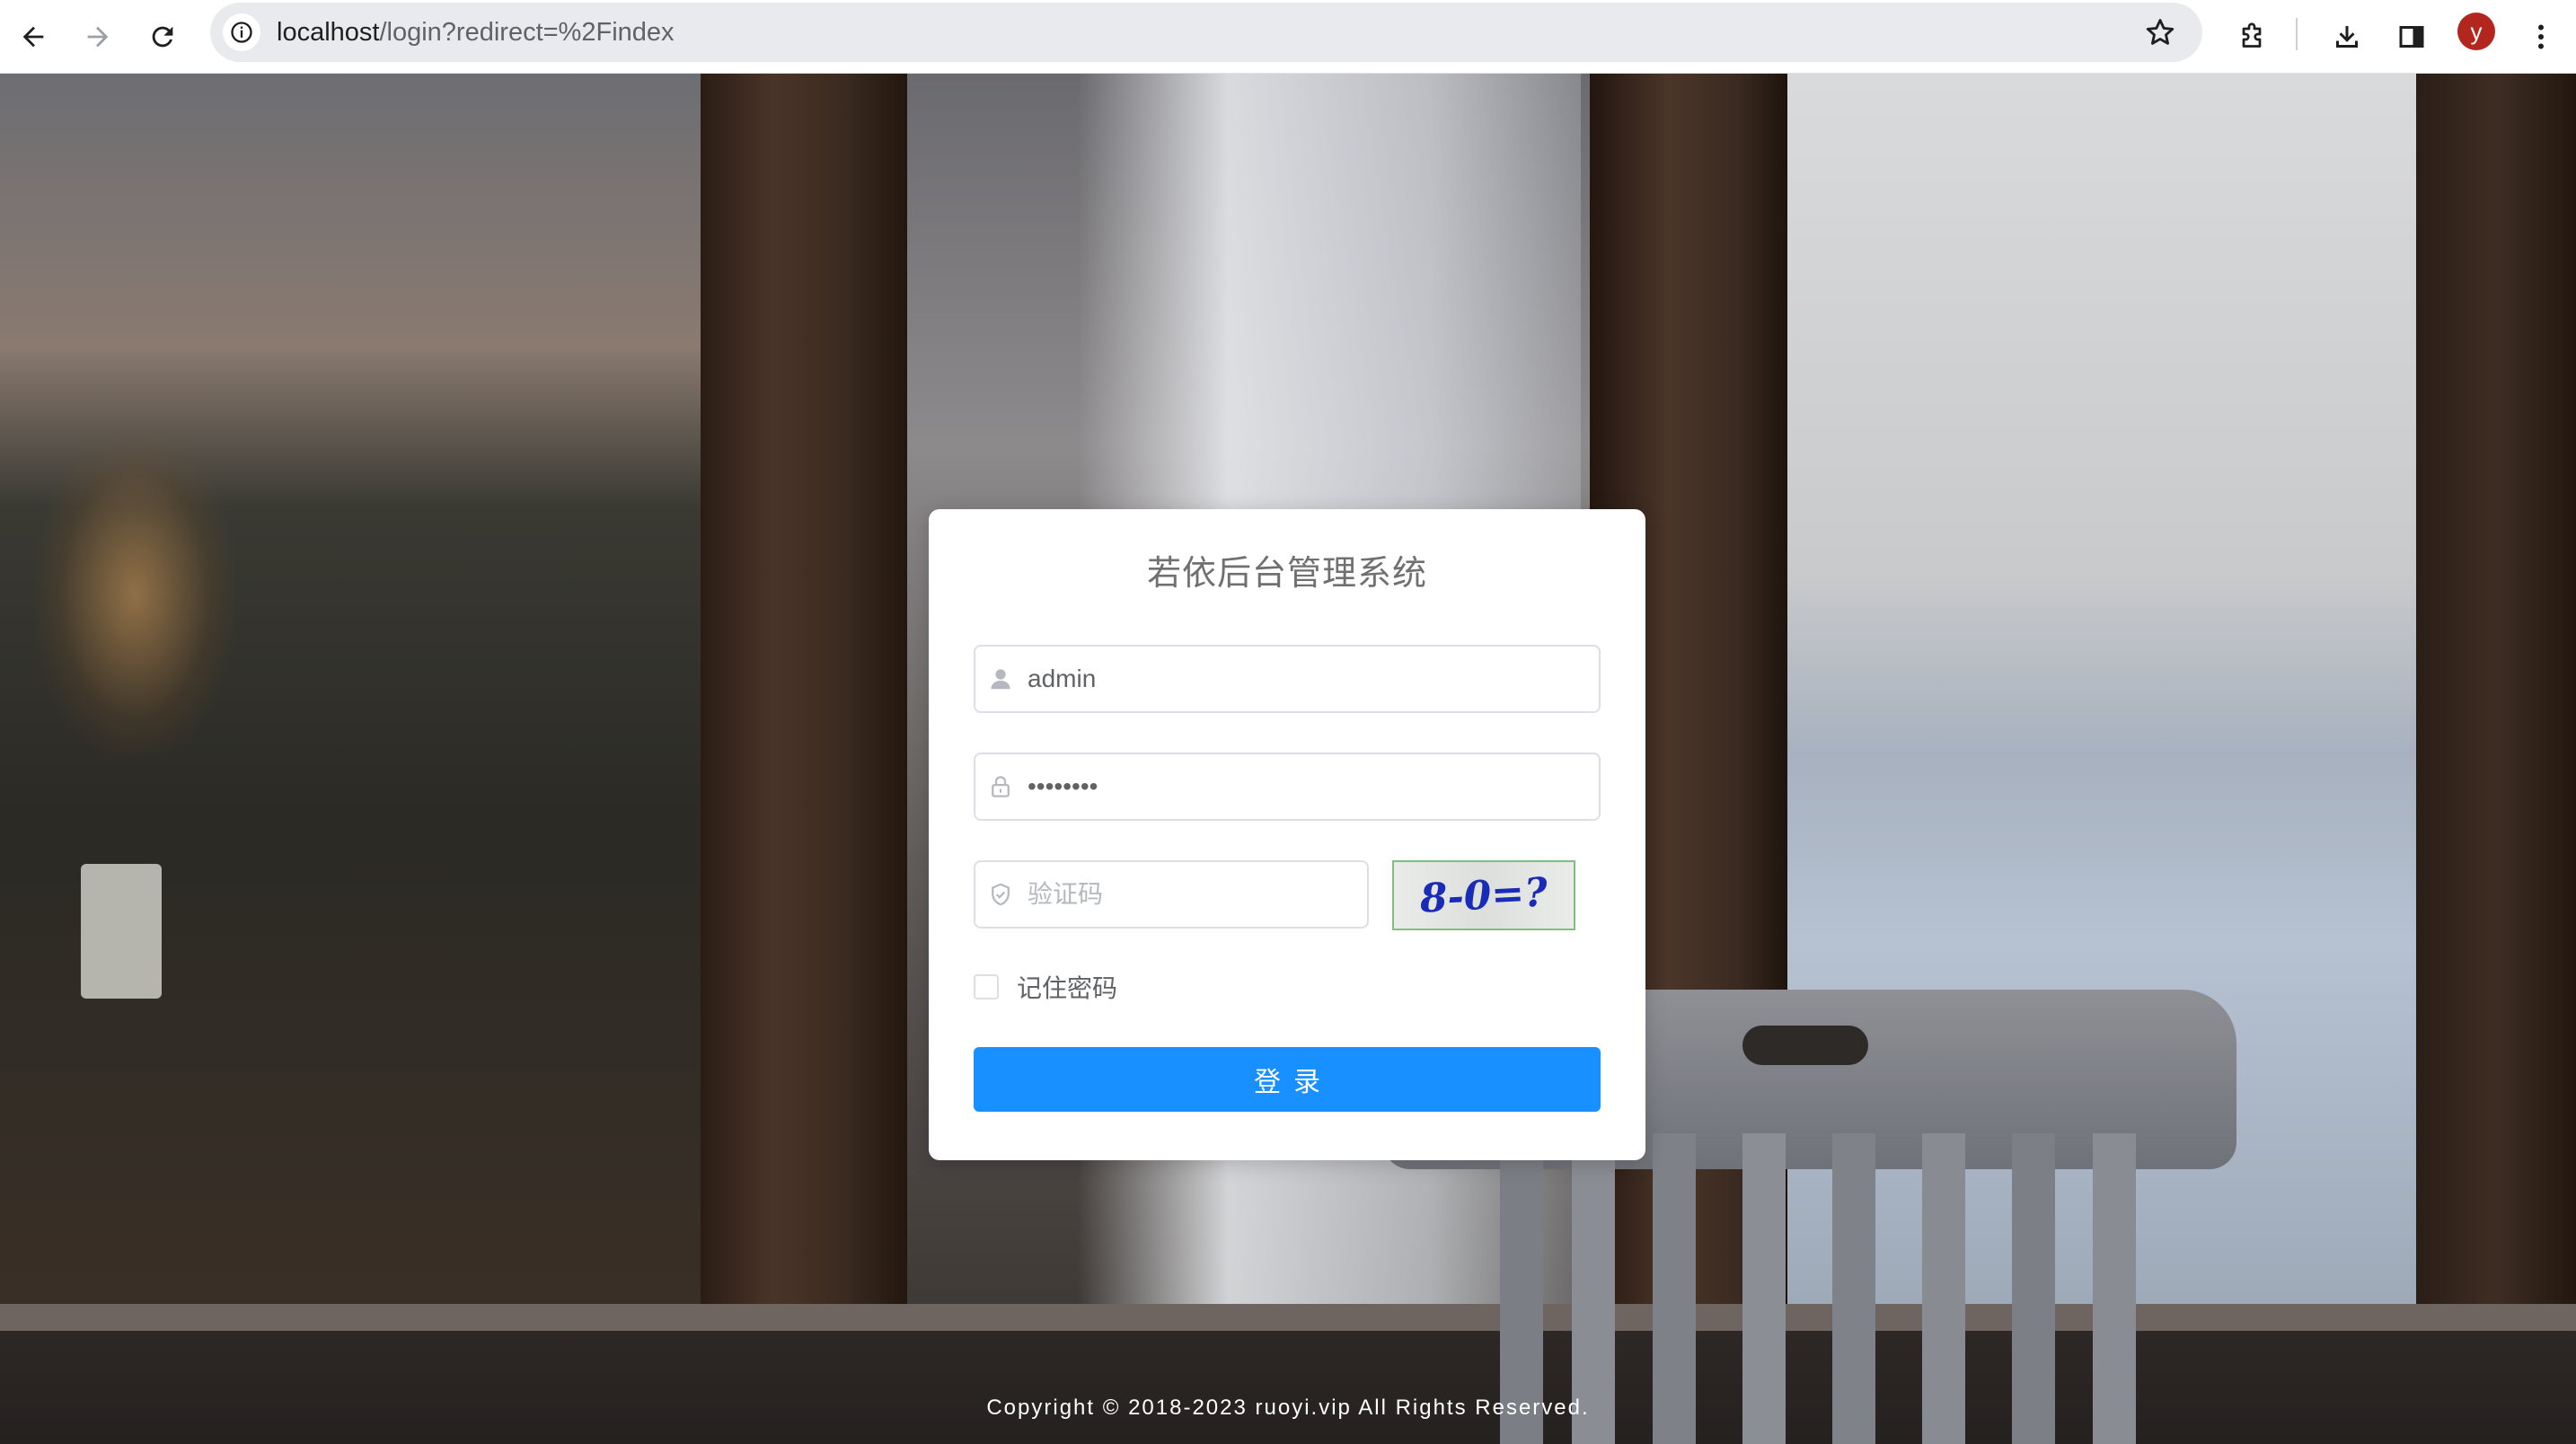 The width and height of the screenshot is (2576, 1444). I want to click on browser-toolbar: localhost/login?redirect=%2Findex y, so click(1288, 37).